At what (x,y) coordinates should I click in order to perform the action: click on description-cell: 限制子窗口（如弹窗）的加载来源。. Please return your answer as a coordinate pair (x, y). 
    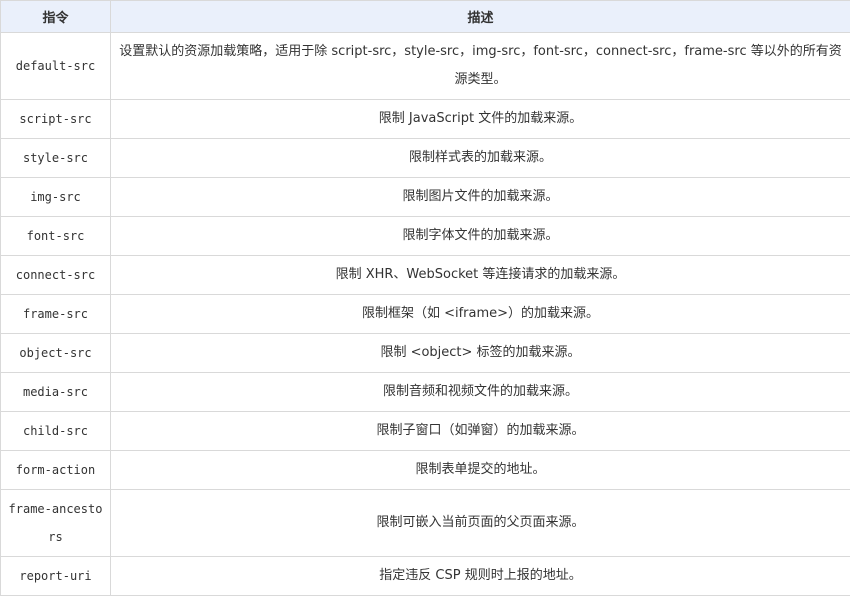
    Looking at the image, I should click on (480, 431).